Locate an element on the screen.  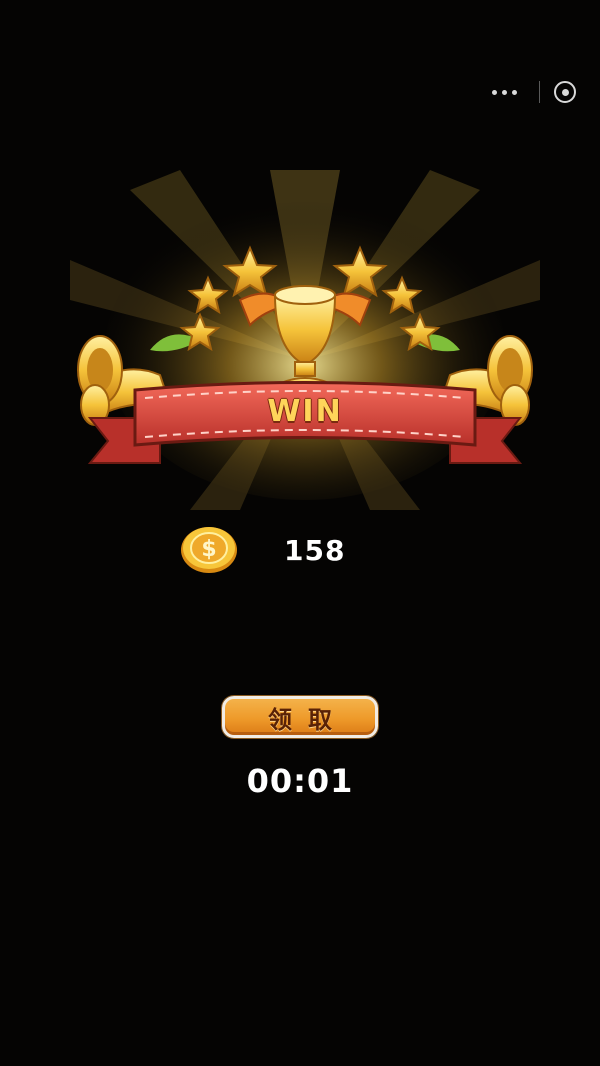
claim-button-label: 领取 is located at coordinates (308, 719).